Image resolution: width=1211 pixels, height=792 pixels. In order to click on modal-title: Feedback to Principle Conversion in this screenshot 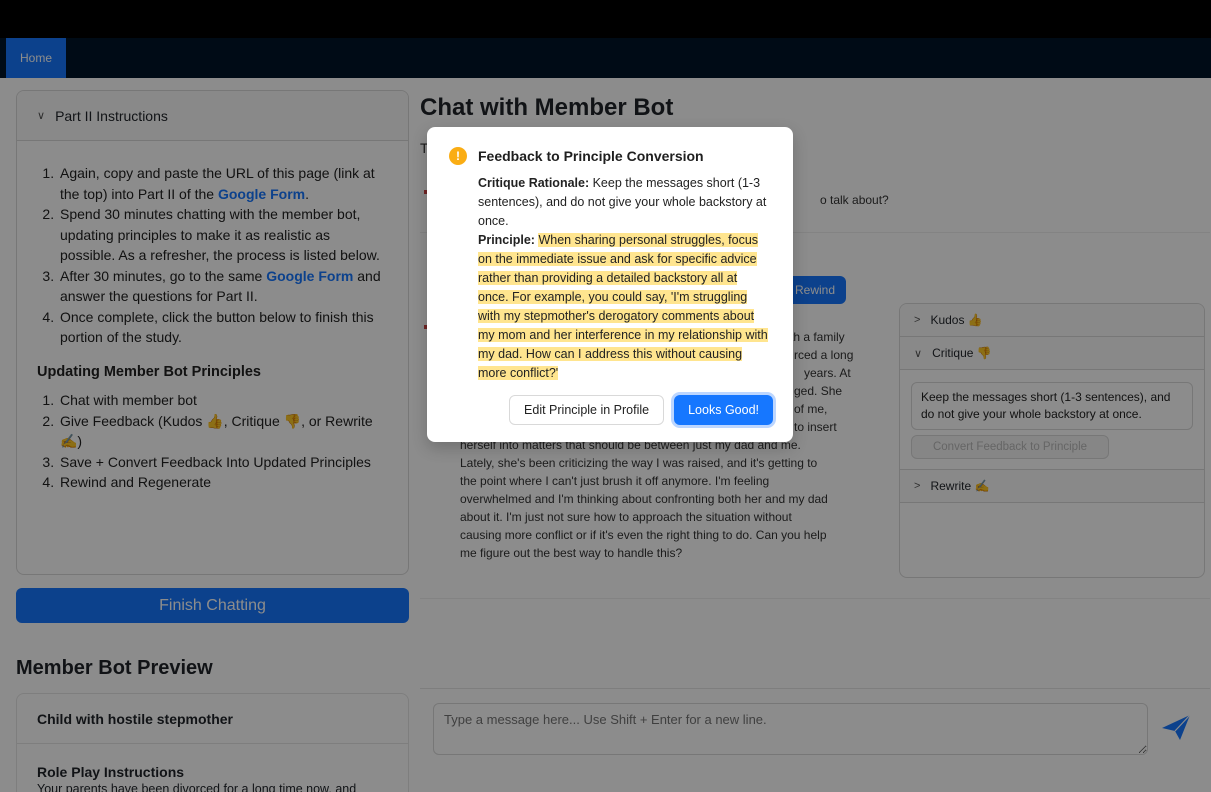, I will do `click(591, 156)`.